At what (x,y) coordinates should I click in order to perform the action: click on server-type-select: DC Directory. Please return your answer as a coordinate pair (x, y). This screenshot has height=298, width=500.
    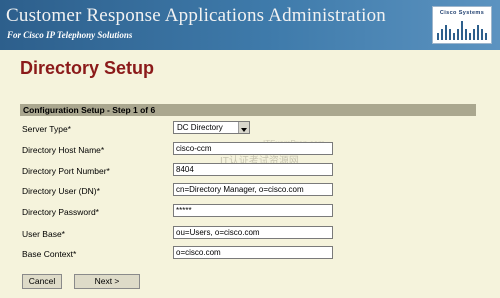
    Looking at the image, I should click on (211, 127).